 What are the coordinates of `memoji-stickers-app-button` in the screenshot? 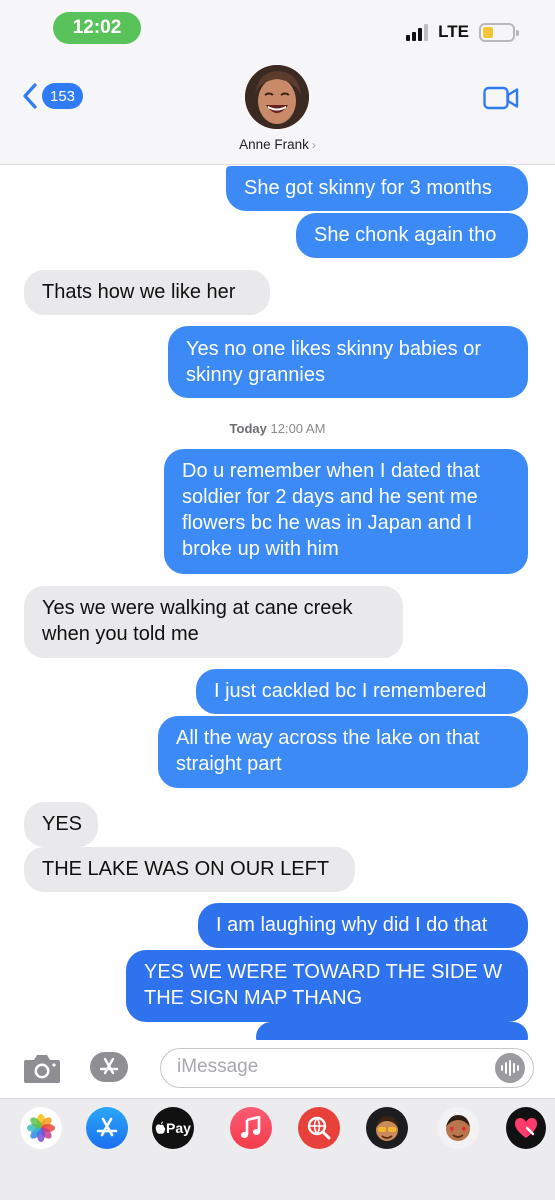 It's located at (458, 1128).